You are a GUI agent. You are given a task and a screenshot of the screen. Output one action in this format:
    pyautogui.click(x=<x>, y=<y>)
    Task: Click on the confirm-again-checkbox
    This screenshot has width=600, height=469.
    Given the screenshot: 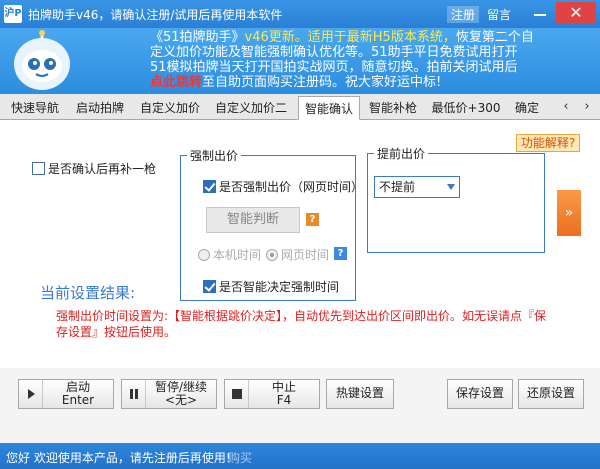 What is the action you would take?
    pyautogui.click(x=38, y=168)
    